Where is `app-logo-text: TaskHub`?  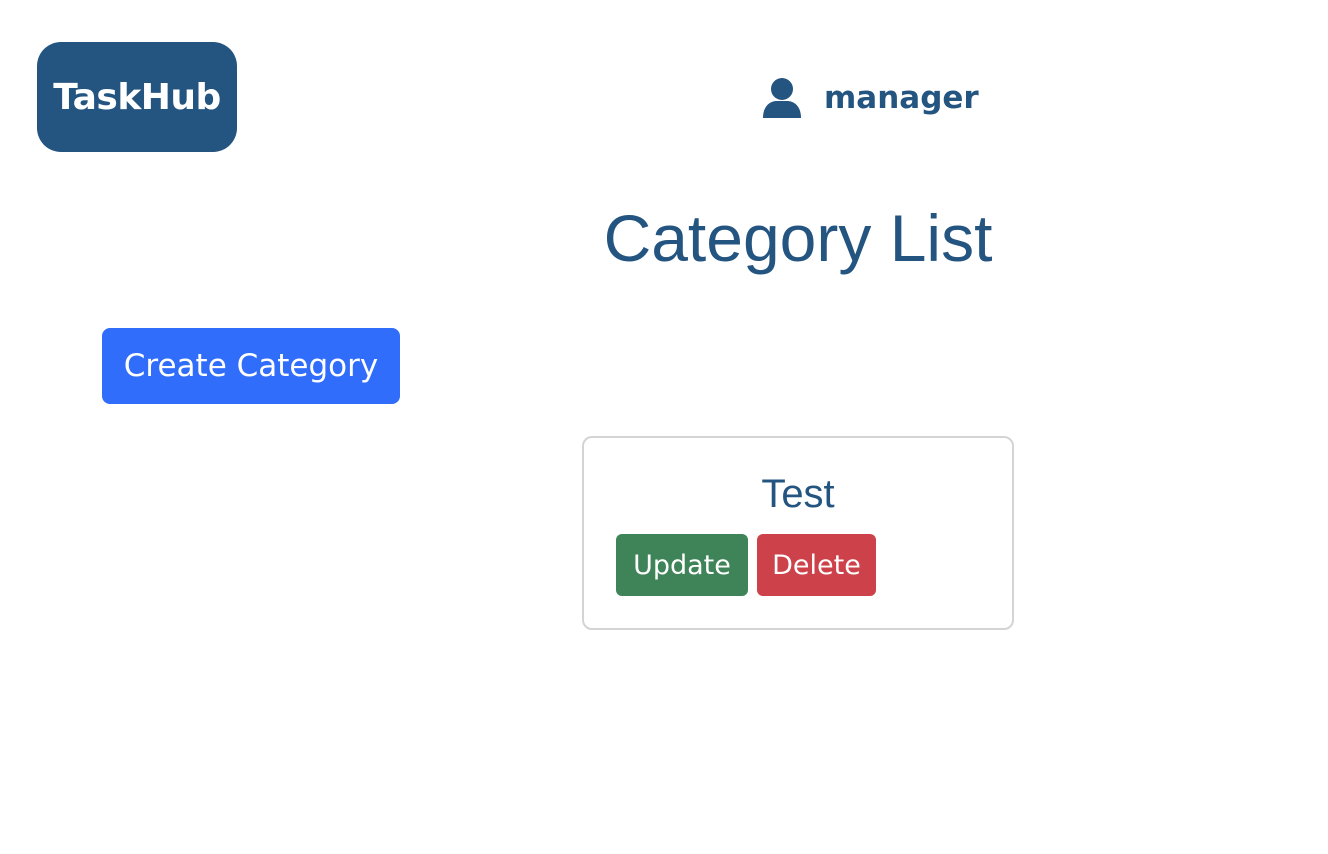 app-logo-text: TaskHub is located at coordinates (137, 97).